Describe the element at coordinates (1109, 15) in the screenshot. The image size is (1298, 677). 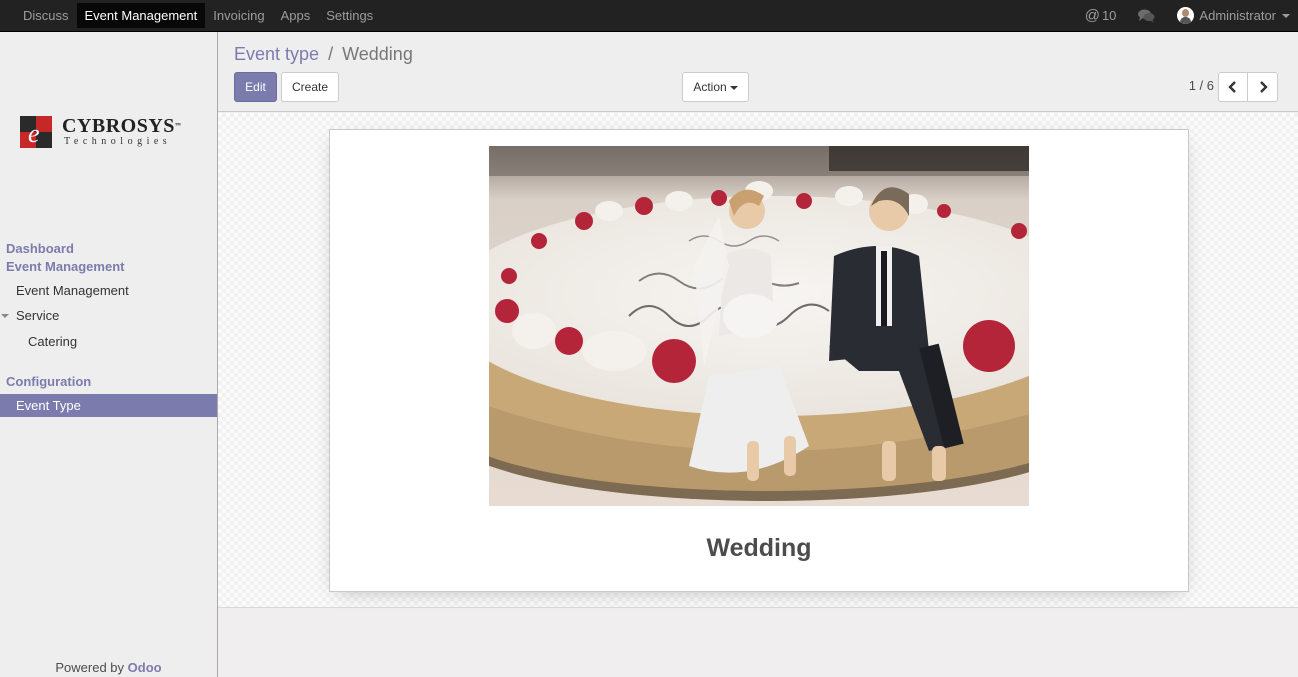
I see `mentions-count: 10` at that location.